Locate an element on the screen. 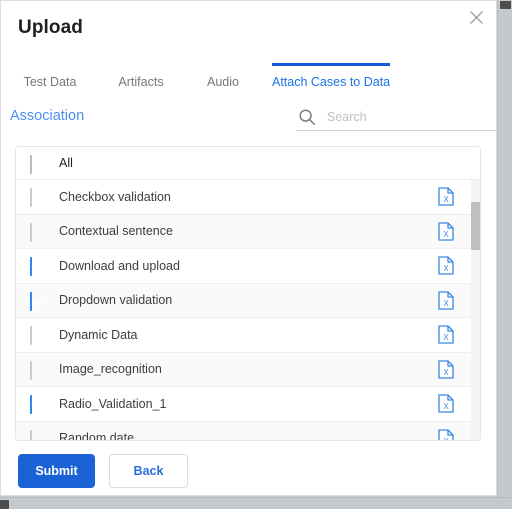  tab-label: Audio is located at coordinates (223, 82).